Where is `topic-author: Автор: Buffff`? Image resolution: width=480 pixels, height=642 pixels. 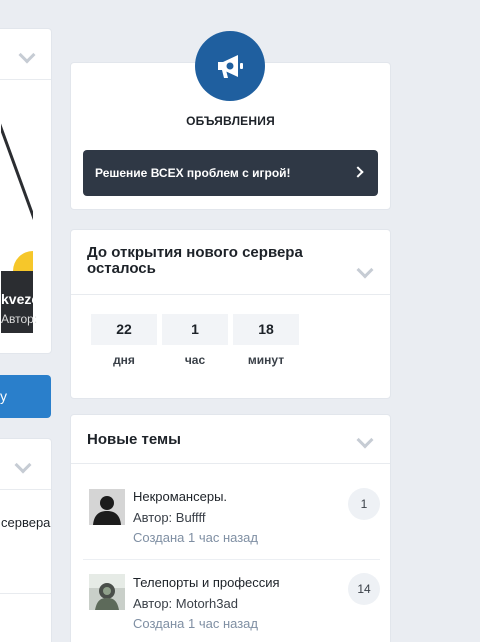 topic-author: Автор: Buffff is located at coordinates (169, 517).